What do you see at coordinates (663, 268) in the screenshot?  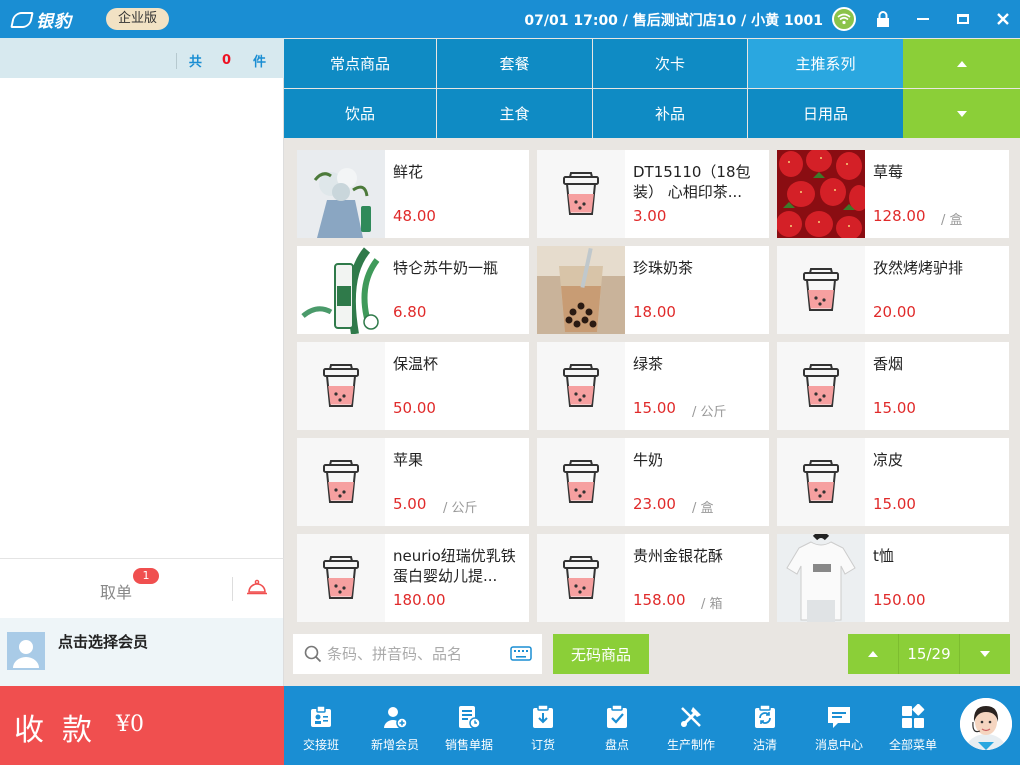 I see `product-name: 珍珠奶茶` at bounding box center [663, 268].